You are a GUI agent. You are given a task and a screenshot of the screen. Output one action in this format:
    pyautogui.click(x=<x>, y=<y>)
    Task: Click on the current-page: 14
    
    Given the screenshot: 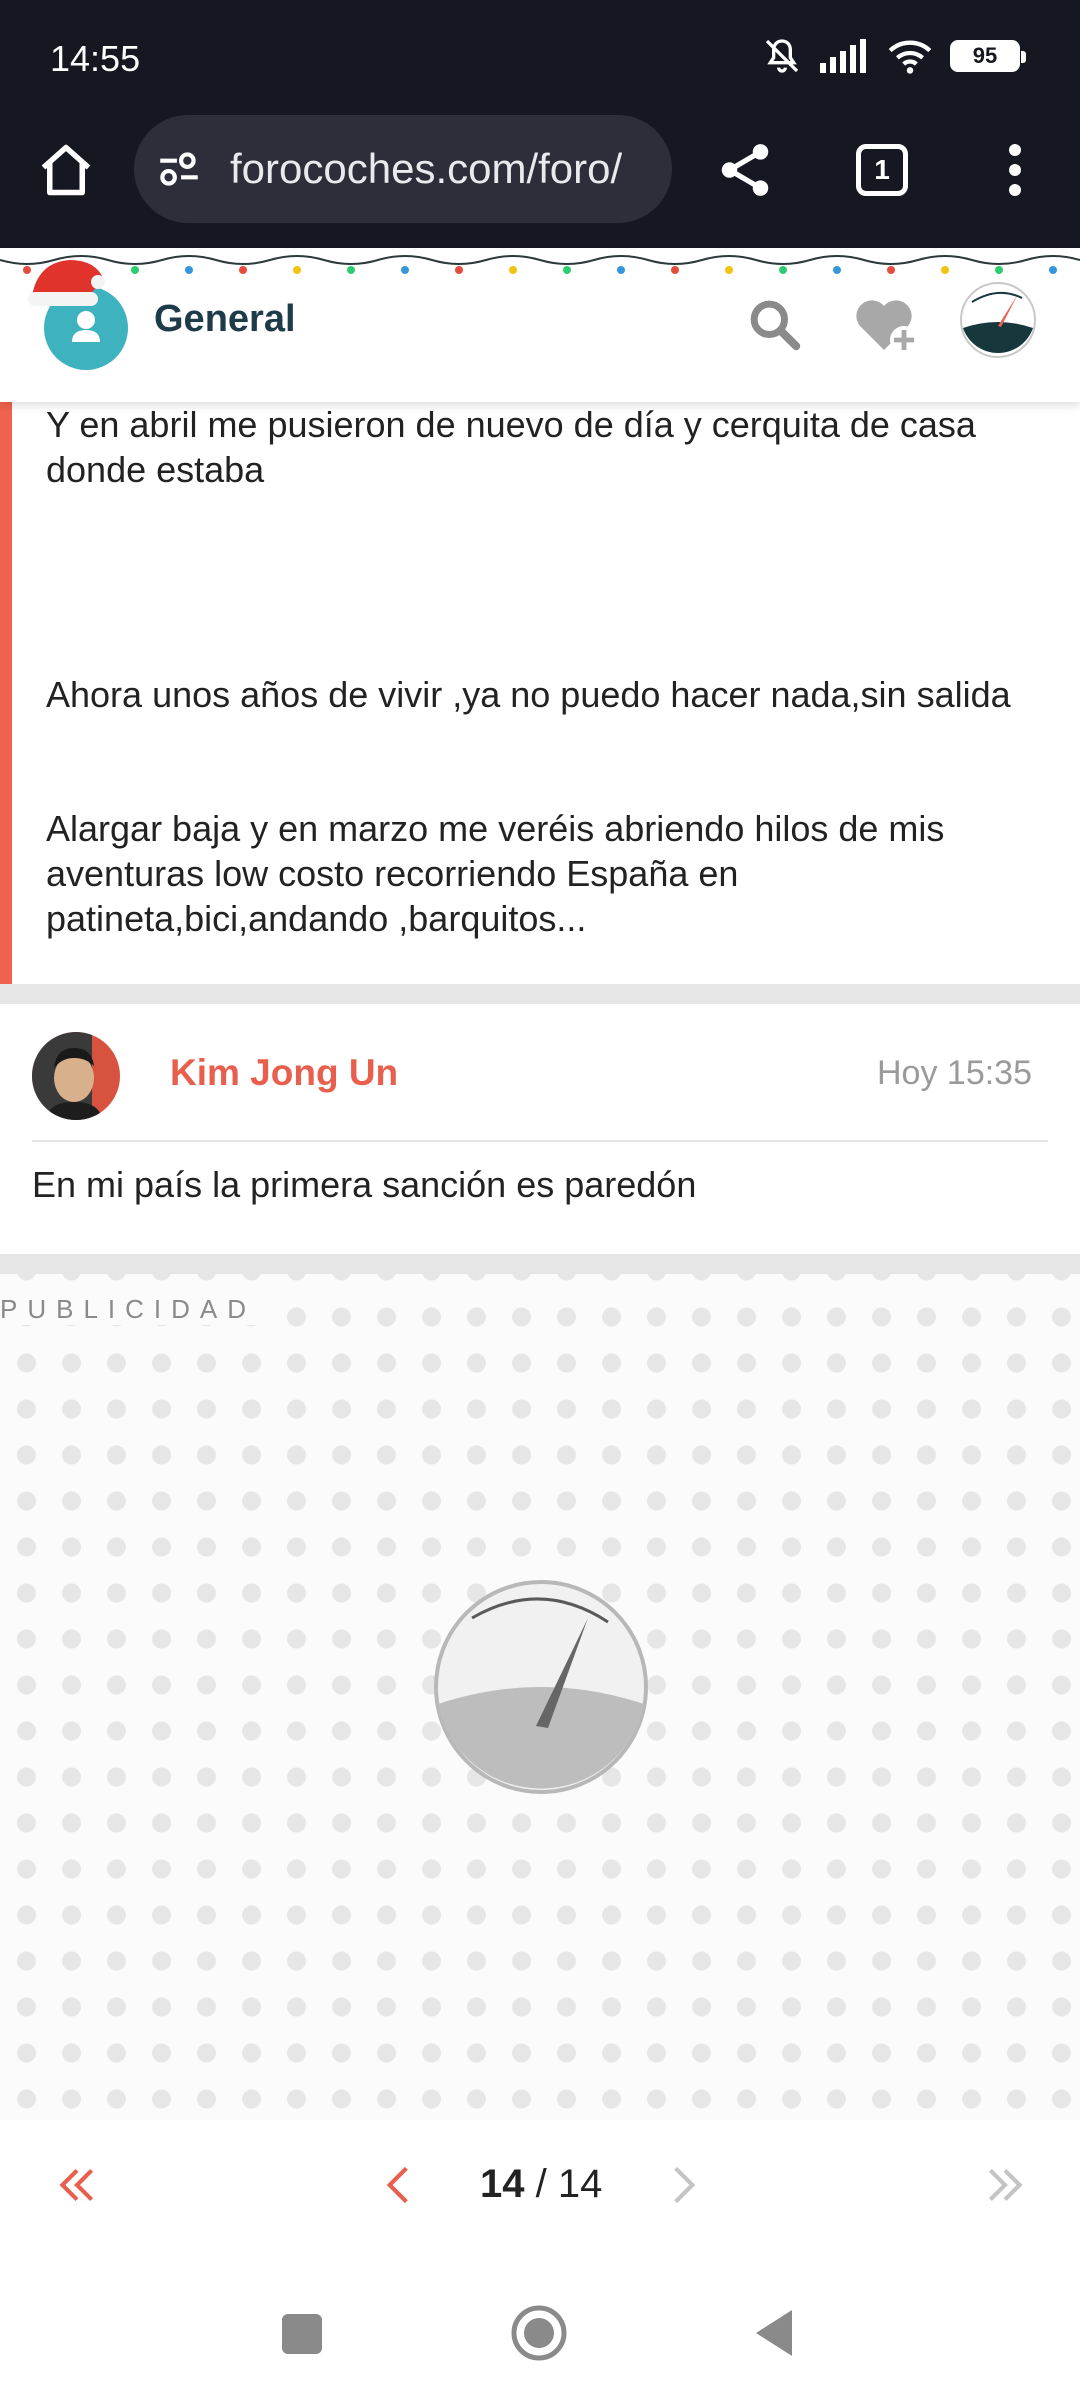 What is the action you would take?
    pyautogui.click(x=502, y=2184)
    